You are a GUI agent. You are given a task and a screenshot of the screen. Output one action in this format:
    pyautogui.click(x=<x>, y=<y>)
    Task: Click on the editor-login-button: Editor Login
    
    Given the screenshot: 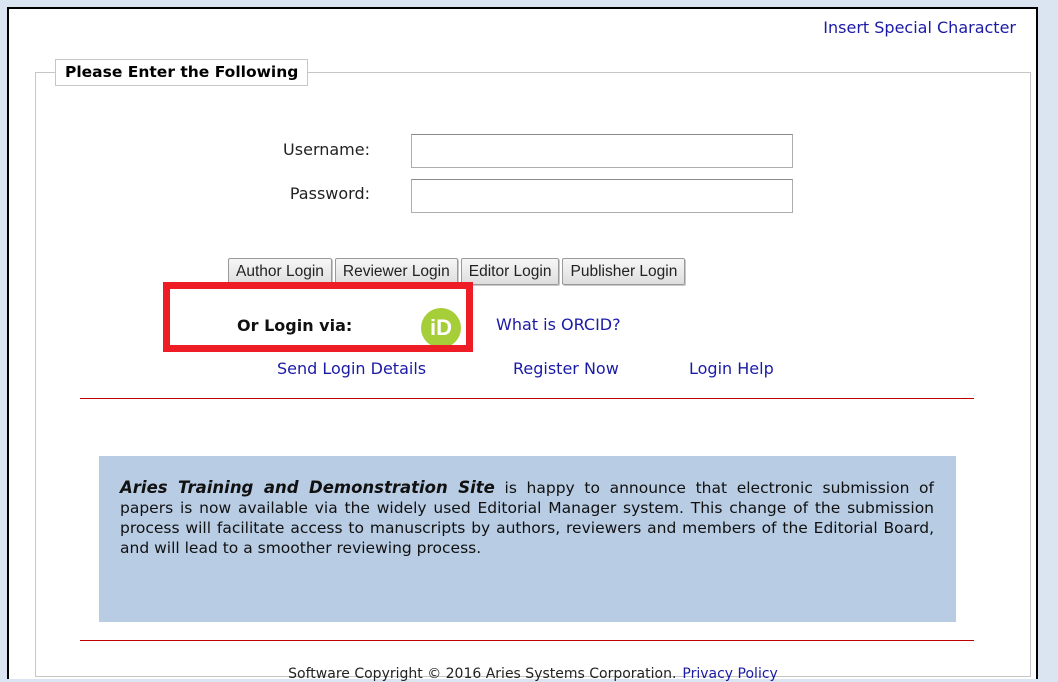 What is the action you would take?
    pyautogui.click(x=510, y=271)
    